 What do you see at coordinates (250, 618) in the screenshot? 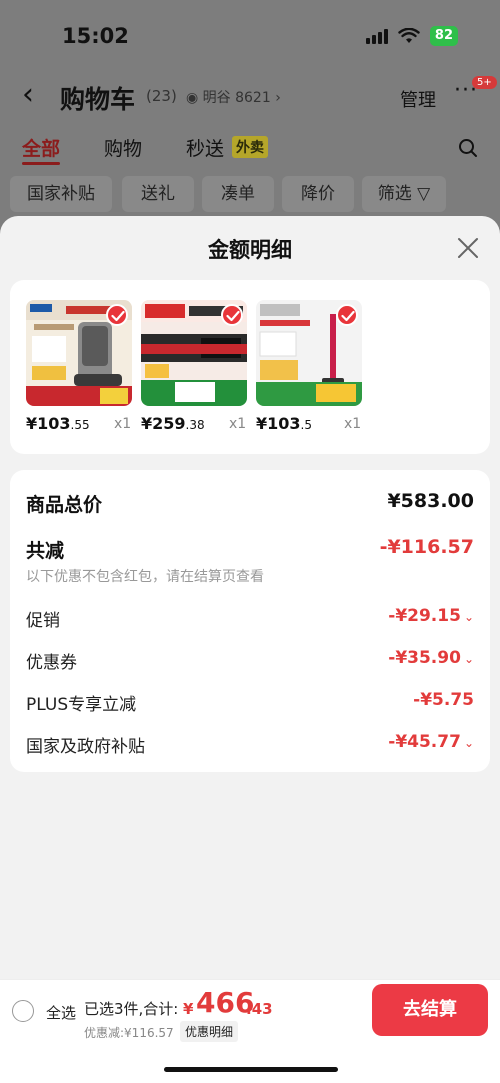
I see `promo-row: 促销 -¥29.15 ⌄` at bounding box center [250, 618].